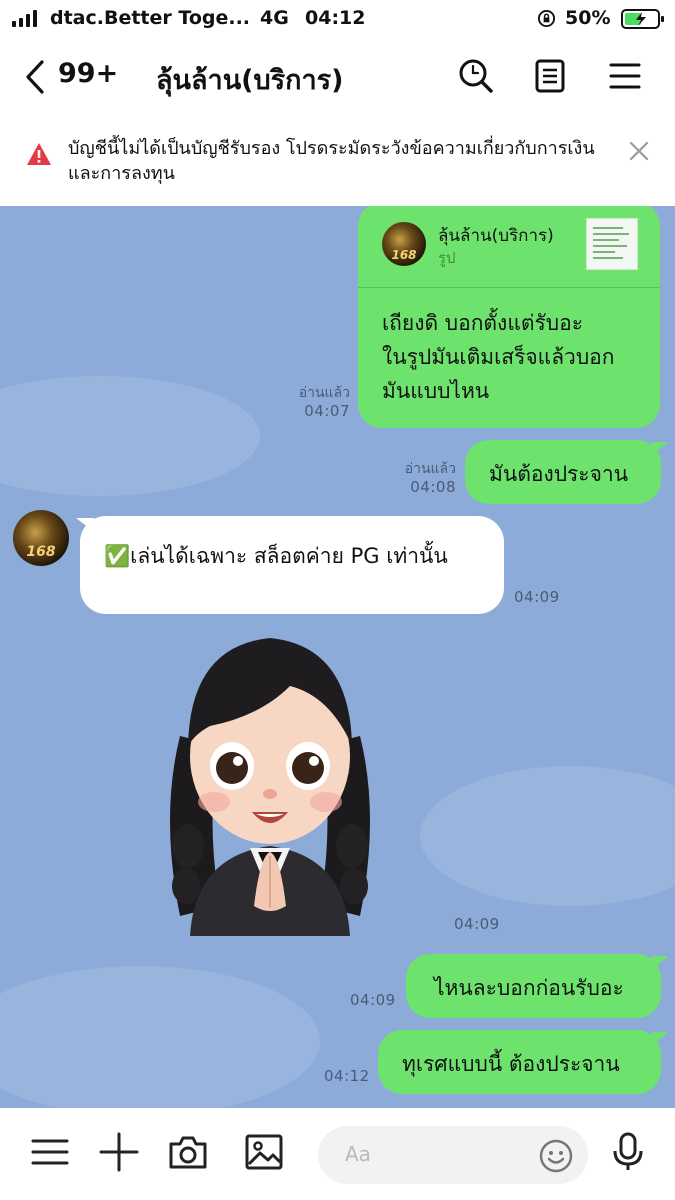  Describe the element at coordinates (264, 1152) in the screenshot. I see `image-icon` at that location.